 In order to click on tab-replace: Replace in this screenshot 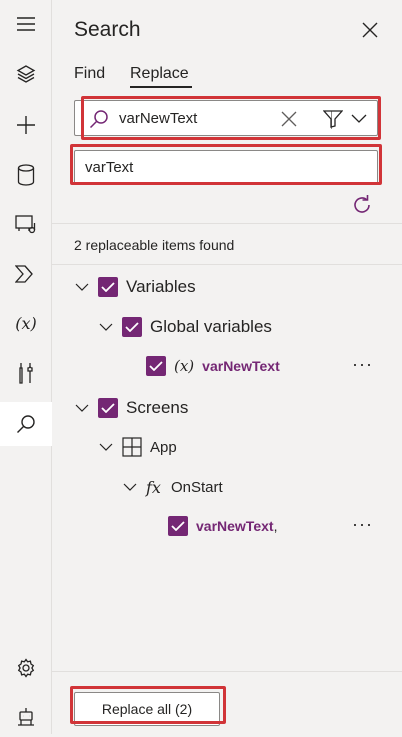, I will do `click(159, 74)`.